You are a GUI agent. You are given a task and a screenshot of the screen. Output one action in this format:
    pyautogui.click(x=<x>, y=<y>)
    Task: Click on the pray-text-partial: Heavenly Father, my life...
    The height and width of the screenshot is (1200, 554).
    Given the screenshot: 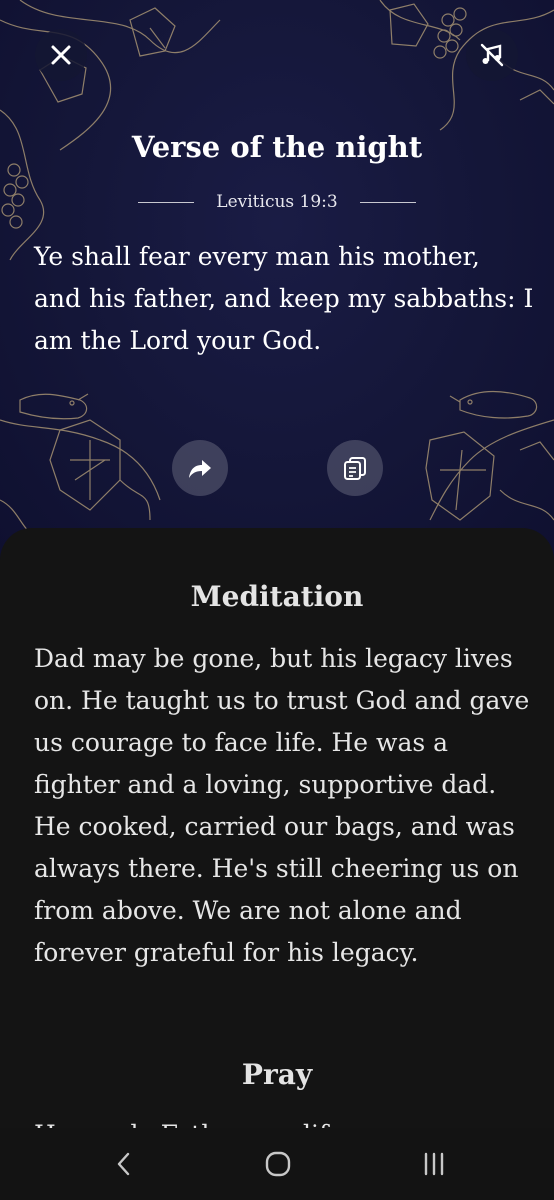 What is the action you would take?
    pyautogui.click(x=284, y=1121)
    